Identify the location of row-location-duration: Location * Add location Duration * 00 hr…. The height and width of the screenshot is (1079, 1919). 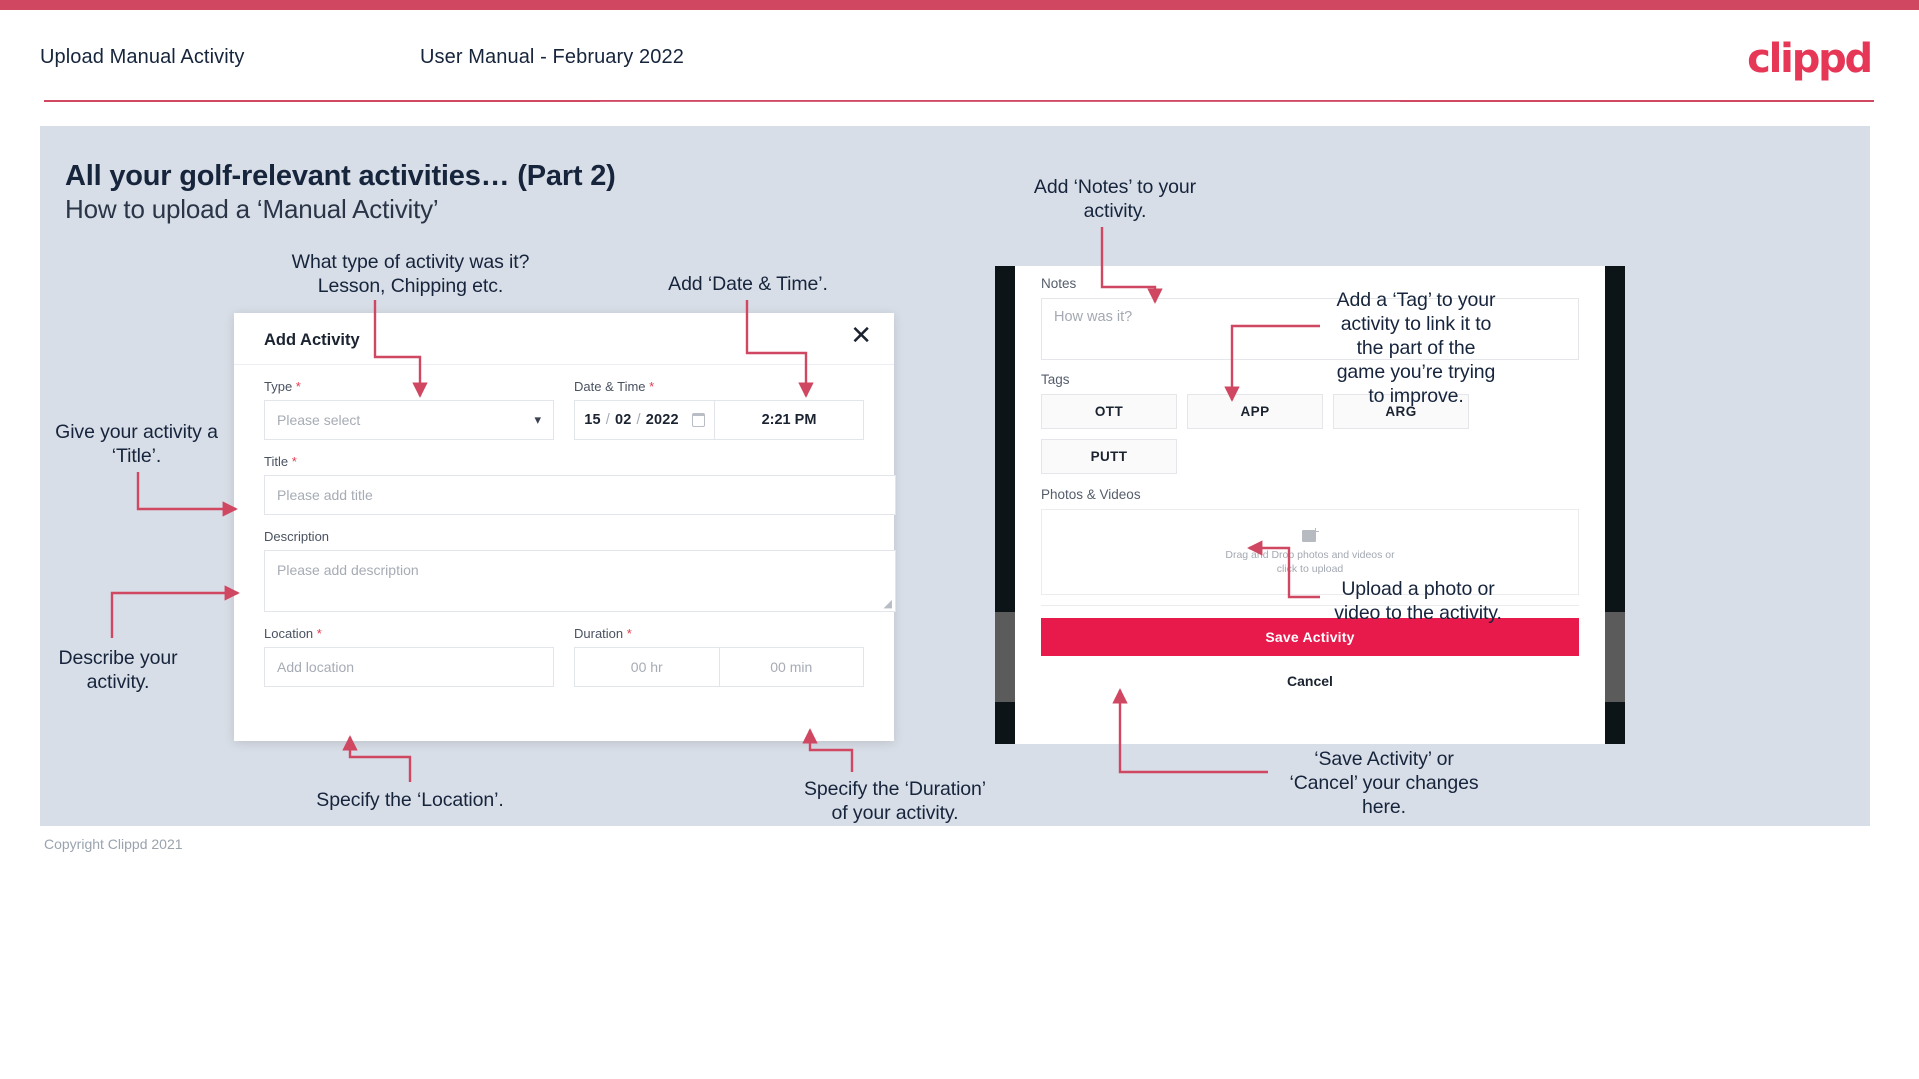
(564, 656).